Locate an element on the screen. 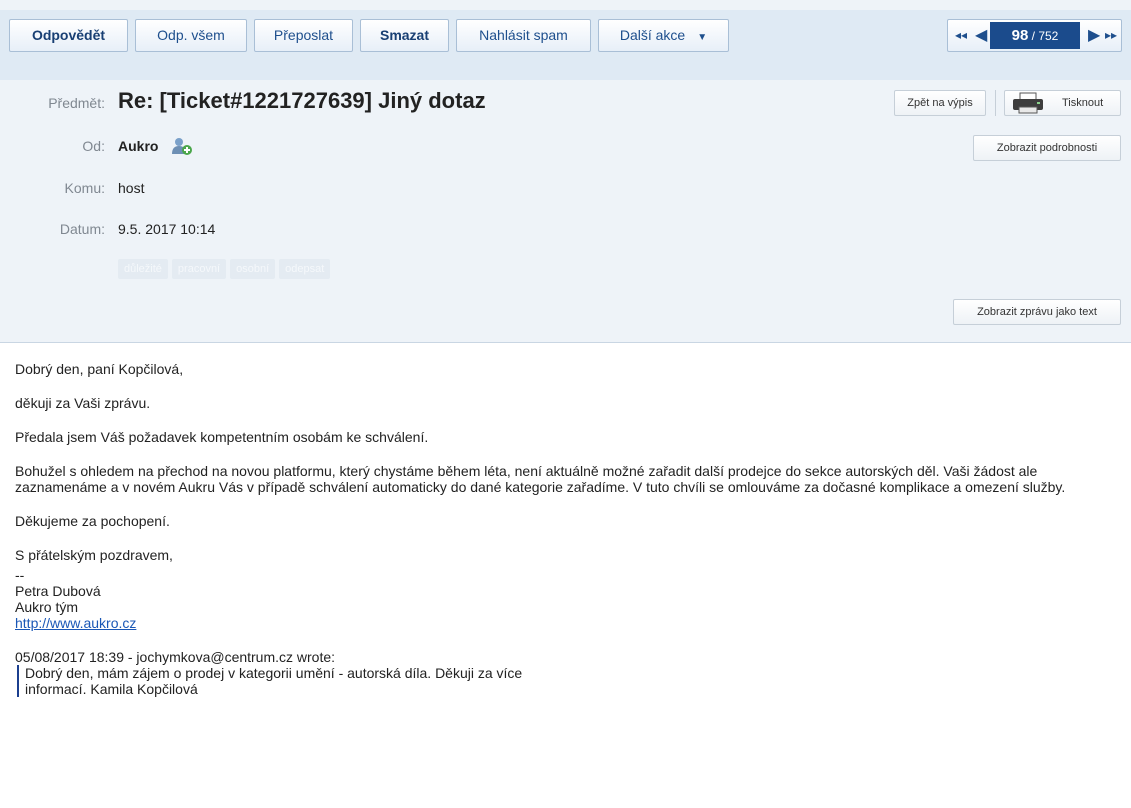 The width and height of the screenshot is (1131, 808). message-pager: ◂◂ ◀ 98 / 752 ▶ ▸▸ is located at coordinates (1034, 35).